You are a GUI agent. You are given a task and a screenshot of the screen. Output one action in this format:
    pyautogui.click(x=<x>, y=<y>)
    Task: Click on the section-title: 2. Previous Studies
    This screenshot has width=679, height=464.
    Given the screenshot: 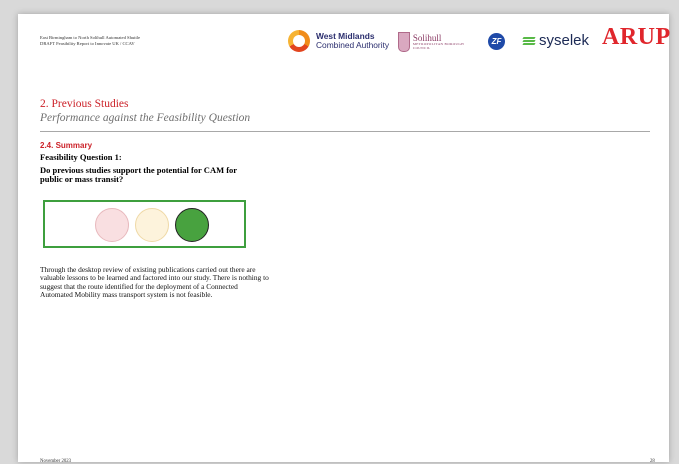 What is the action you would take?
    pyautogui.click(x=84, y=104)
    